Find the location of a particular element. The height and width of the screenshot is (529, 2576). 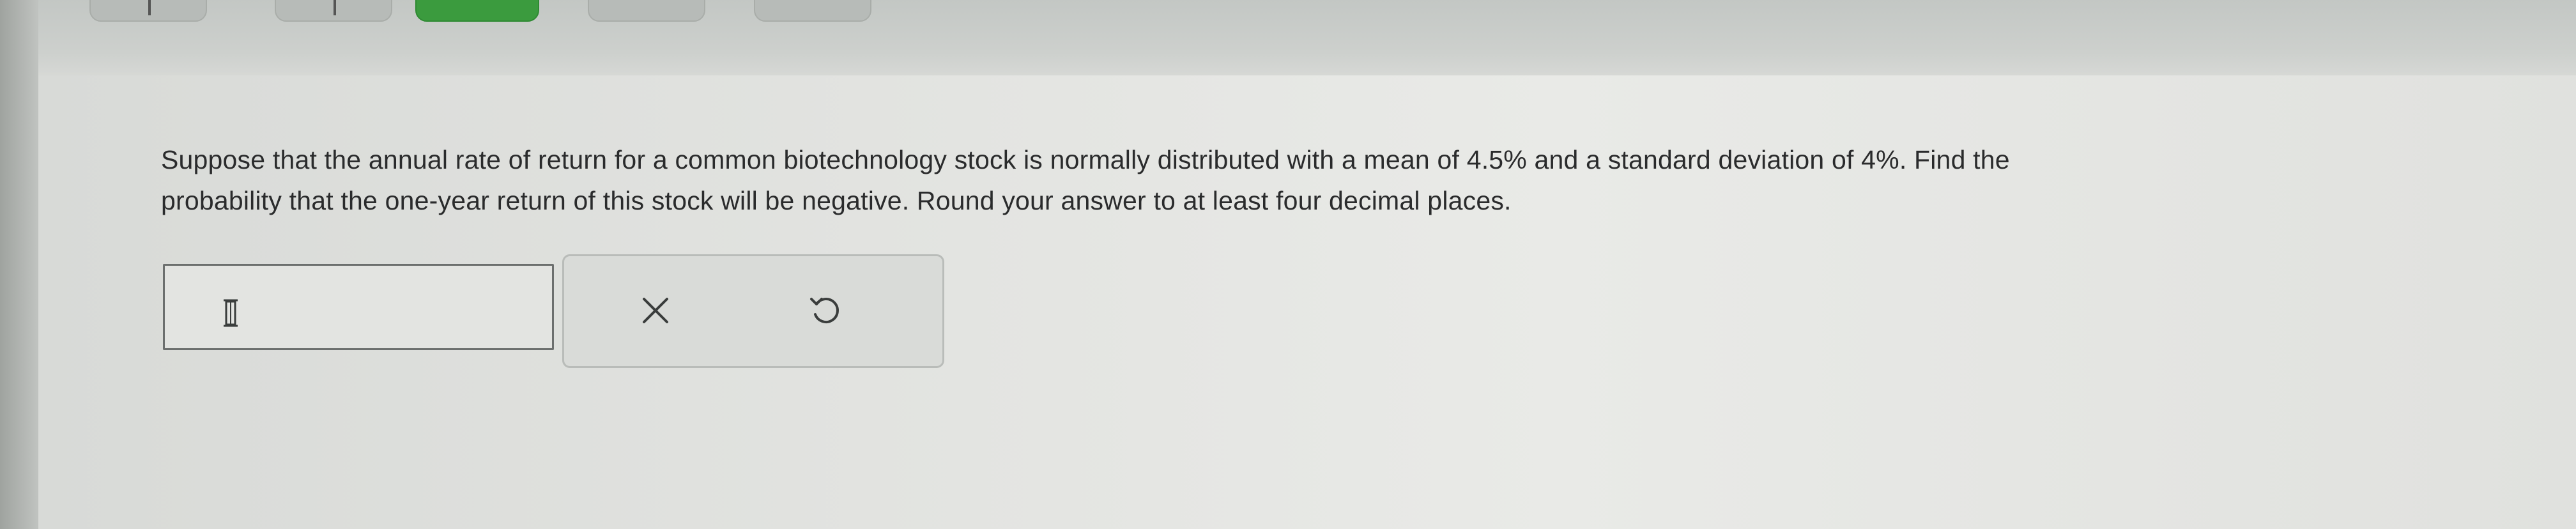

undo-button is located at coordinates (825, 310).